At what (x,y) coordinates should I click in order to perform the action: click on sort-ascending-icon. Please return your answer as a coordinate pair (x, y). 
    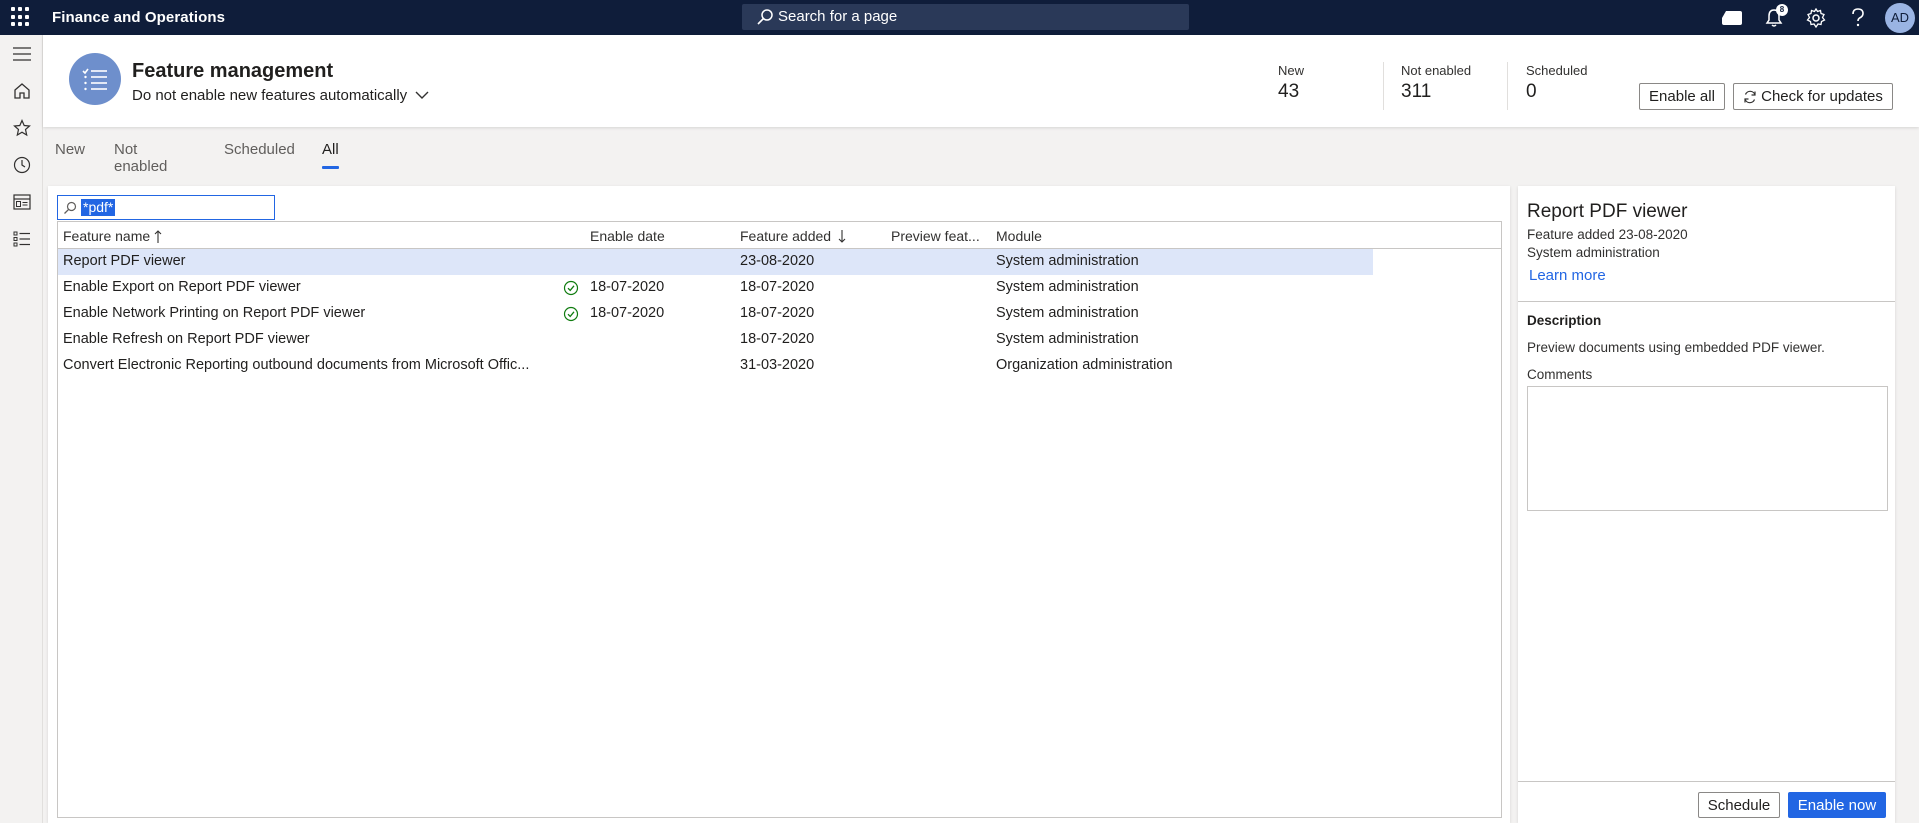
    Looking at the image, I should click on (158, 236).